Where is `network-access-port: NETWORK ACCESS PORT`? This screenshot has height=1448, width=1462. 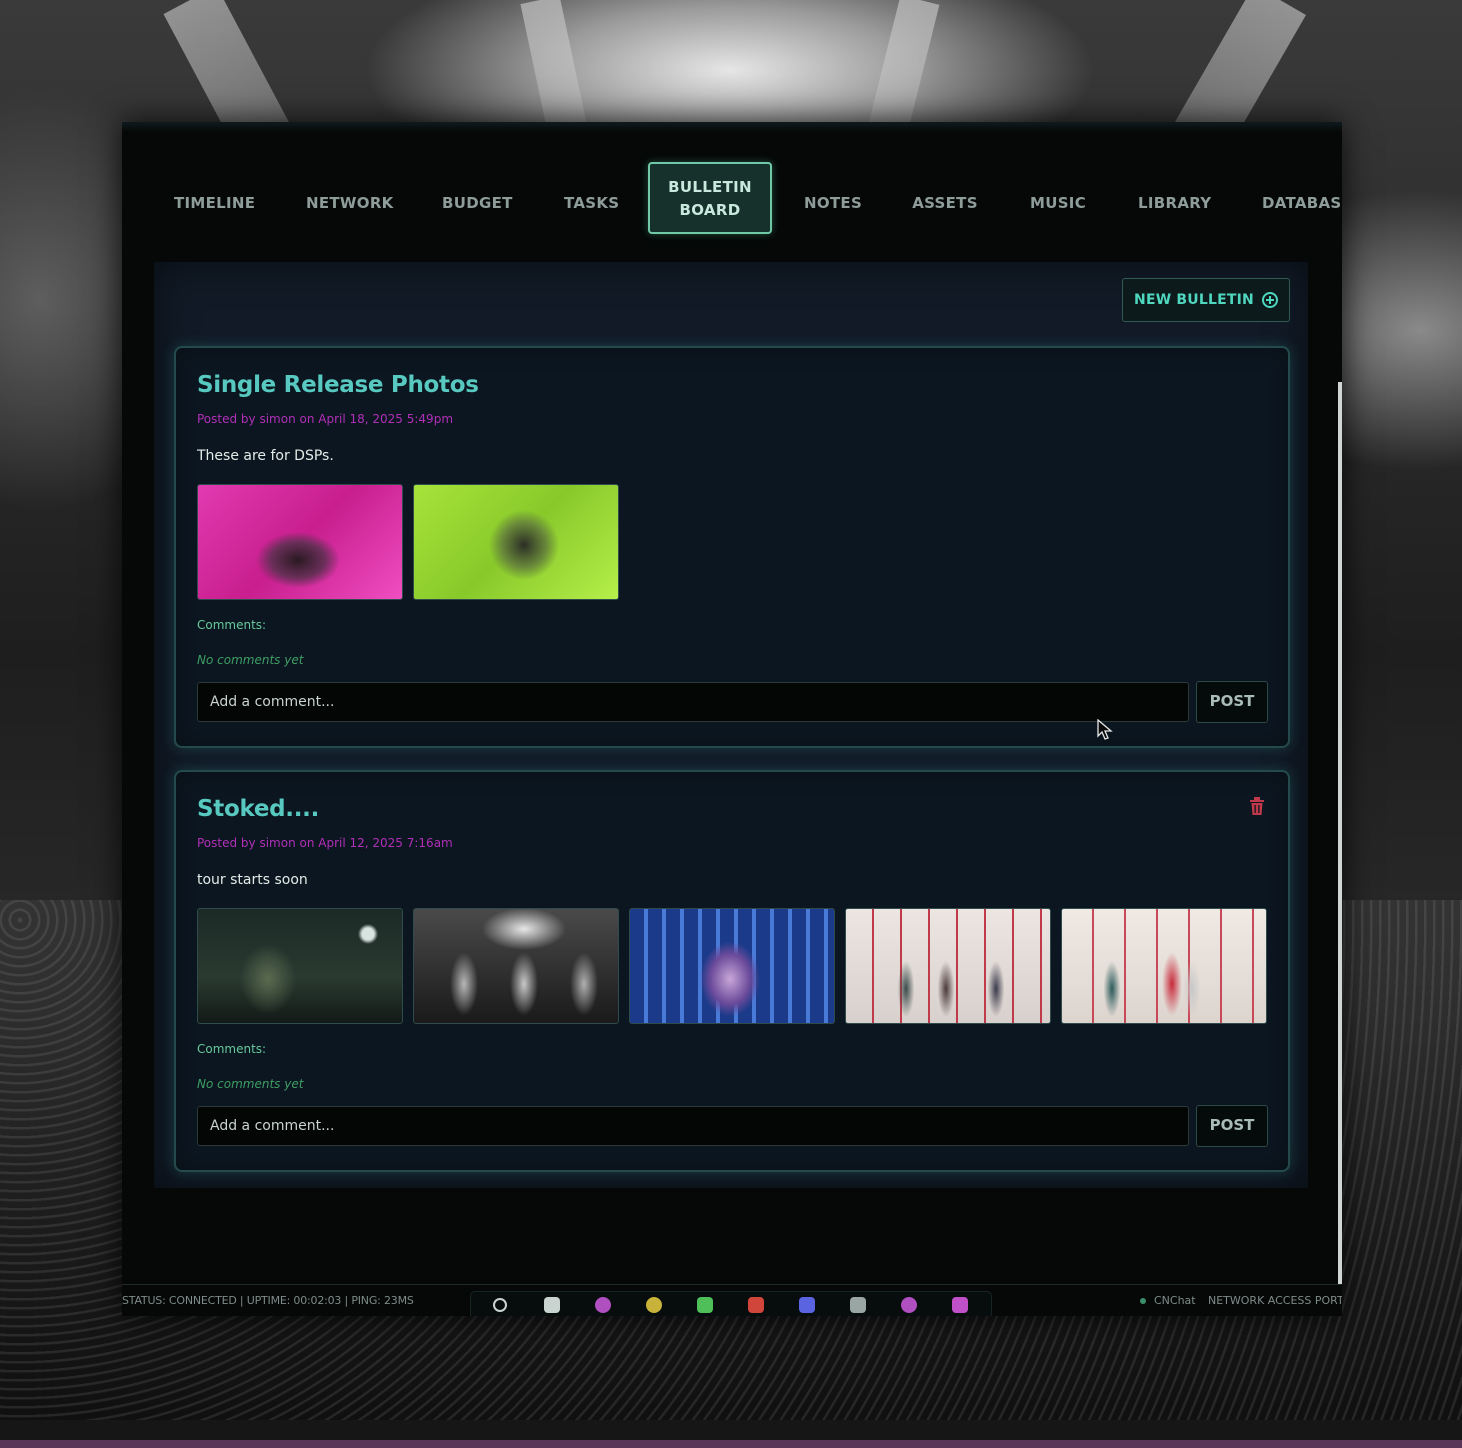
network-access-port: NETWORK ACCESS PORT is located at coordinates (1275, 1300).